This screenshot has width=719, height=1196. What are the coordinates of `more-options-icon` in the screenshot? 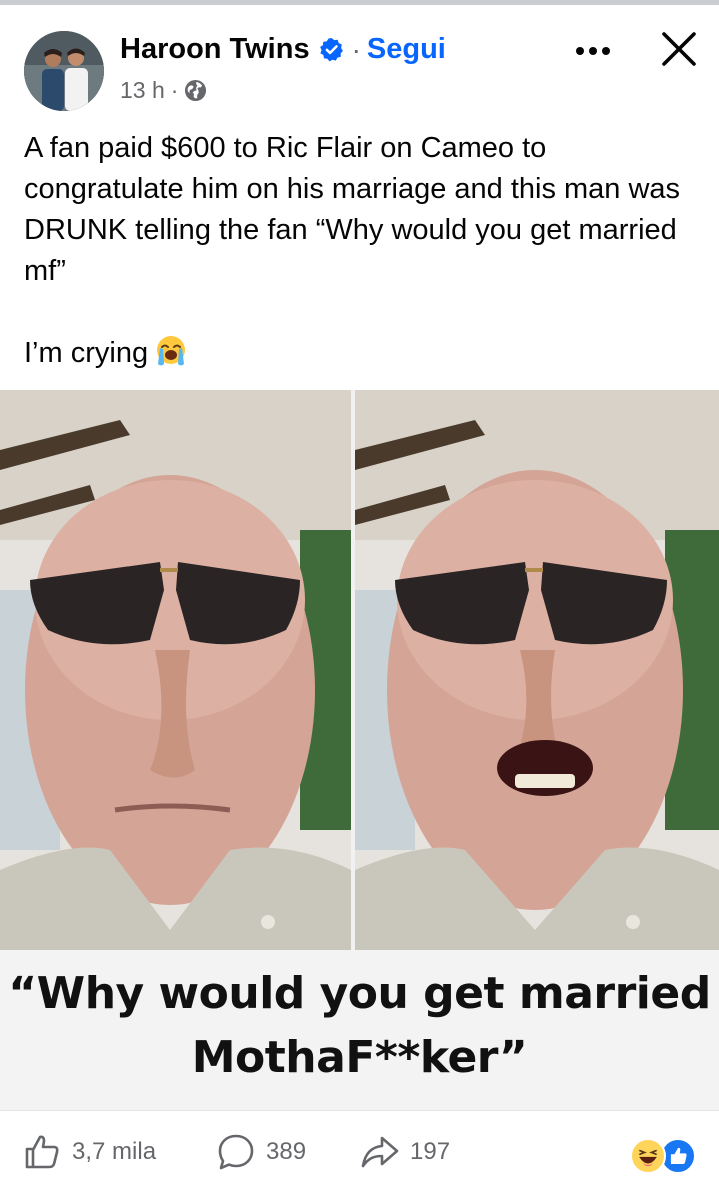 It's located at (593, 51).